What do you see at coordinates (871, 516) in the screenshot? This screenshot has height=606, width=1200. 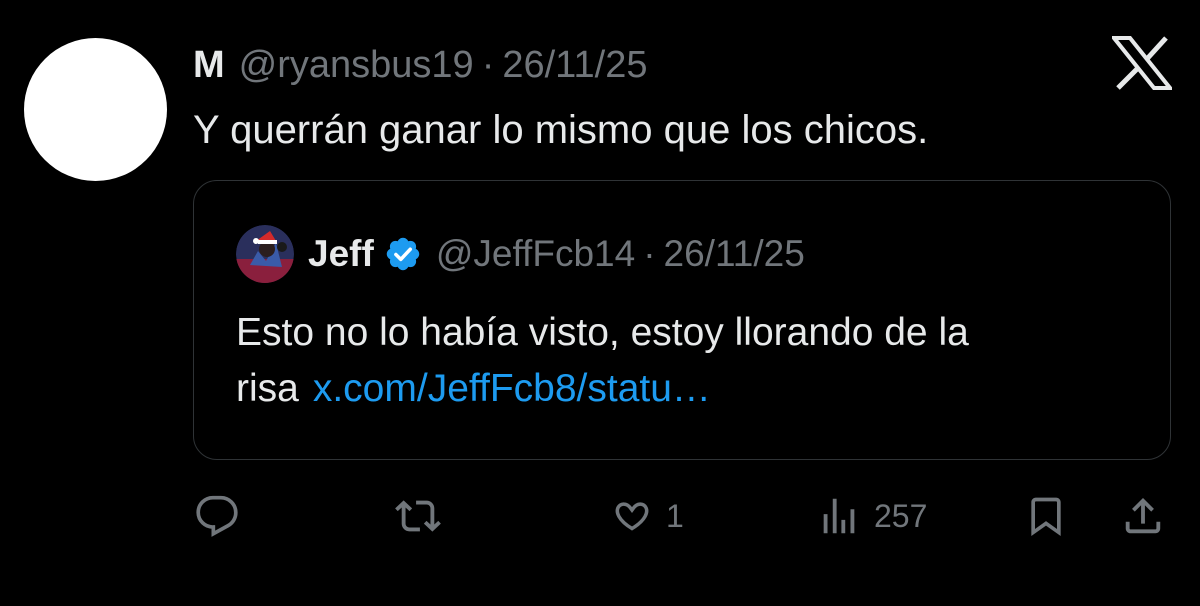 I see `views-button: 257` at bounding box center [871, 516].